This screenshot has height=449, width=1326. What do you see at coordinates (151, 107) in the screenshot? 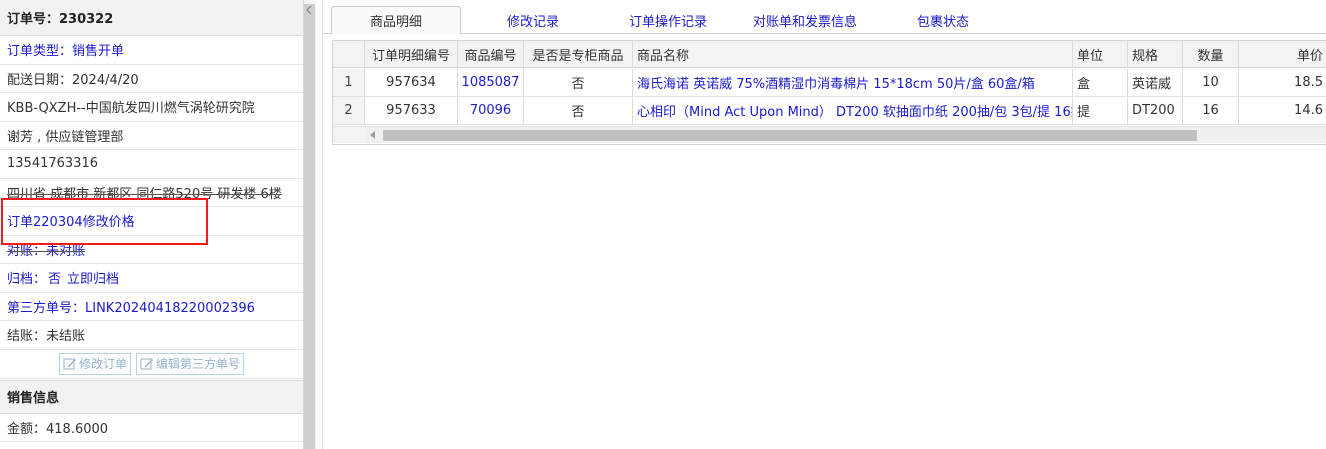
I see `customer-name: KBB-QXZH--中国航发四川燃气涡轮研究院` at bounding box center [151, 107].